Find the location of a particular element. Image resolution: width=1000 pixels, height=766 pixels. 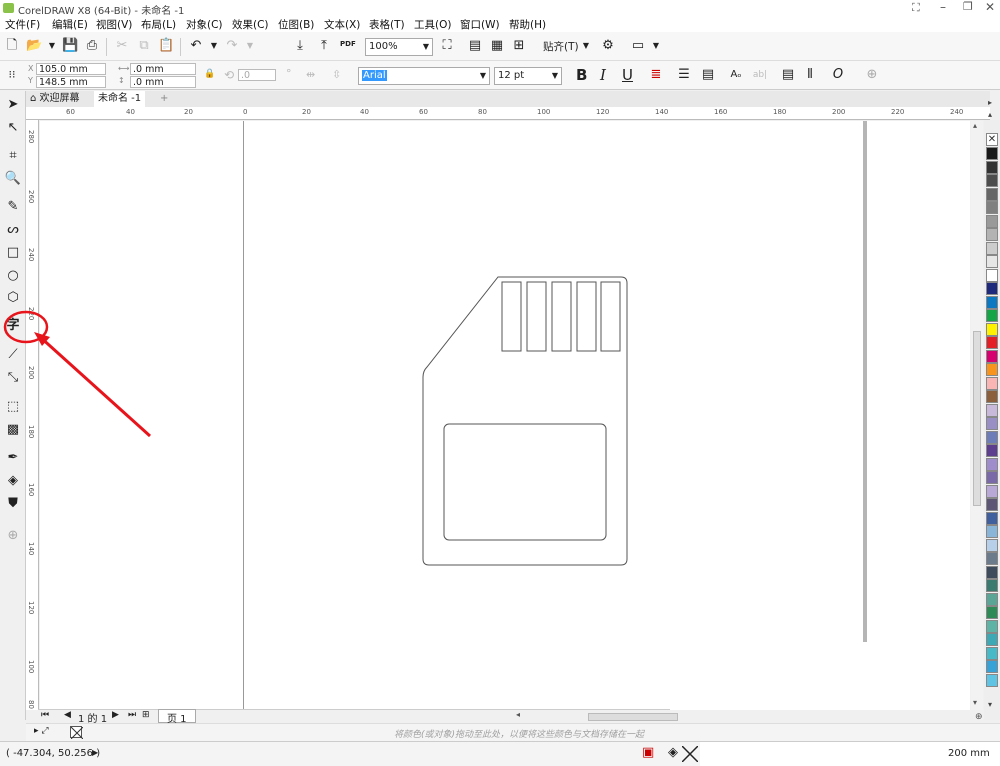

size-dropdown-icon: ▼ is located at coordinates (555, 76).